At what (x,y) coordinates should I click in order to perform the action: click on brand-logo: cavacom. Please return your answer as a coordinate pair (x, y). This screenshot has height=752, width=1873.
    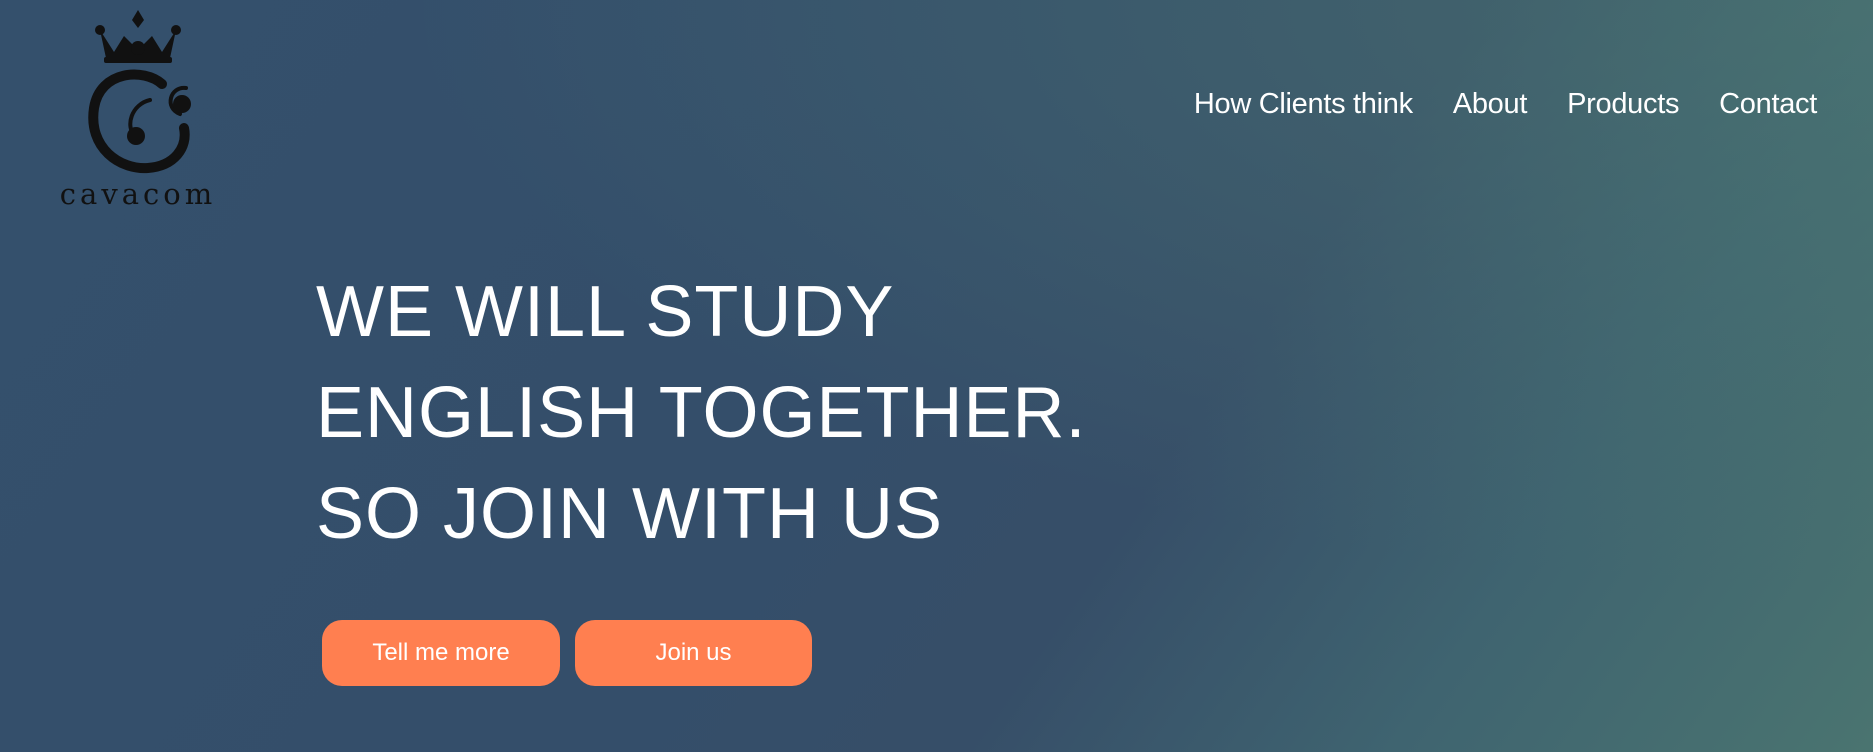
    Looking at the image, I should click on (138, 110).